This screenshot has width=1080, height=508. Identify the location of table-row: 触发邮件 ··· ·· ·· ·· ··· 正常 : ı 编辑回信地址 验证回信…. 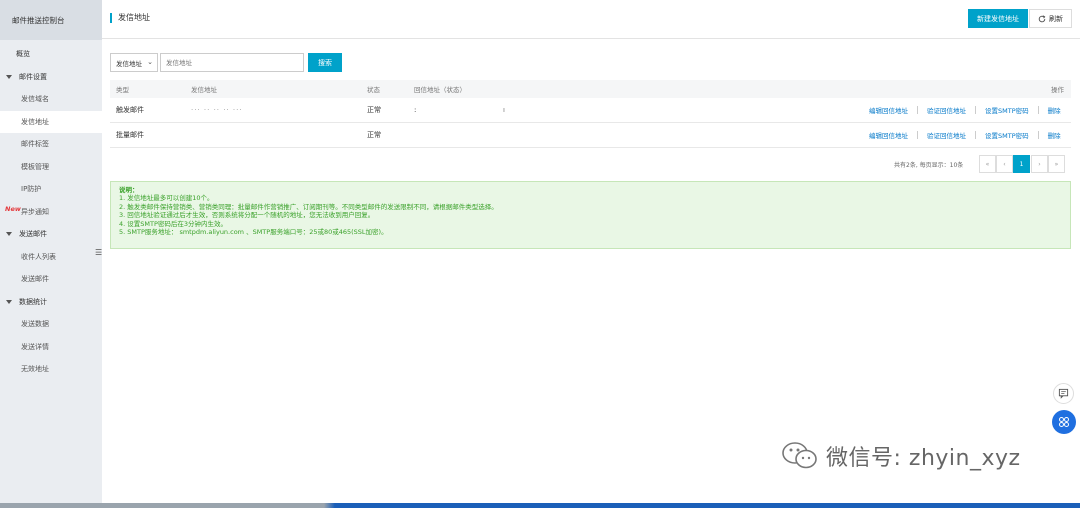
(590, 110).